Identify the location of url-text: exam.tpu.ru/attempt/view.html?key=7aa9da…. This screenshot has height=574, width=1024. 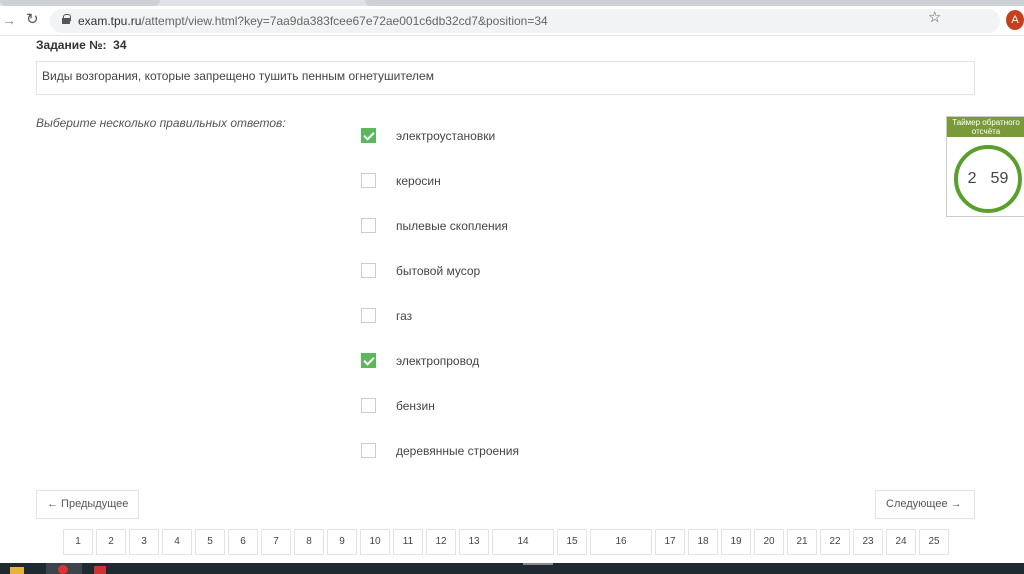
(313, 21).